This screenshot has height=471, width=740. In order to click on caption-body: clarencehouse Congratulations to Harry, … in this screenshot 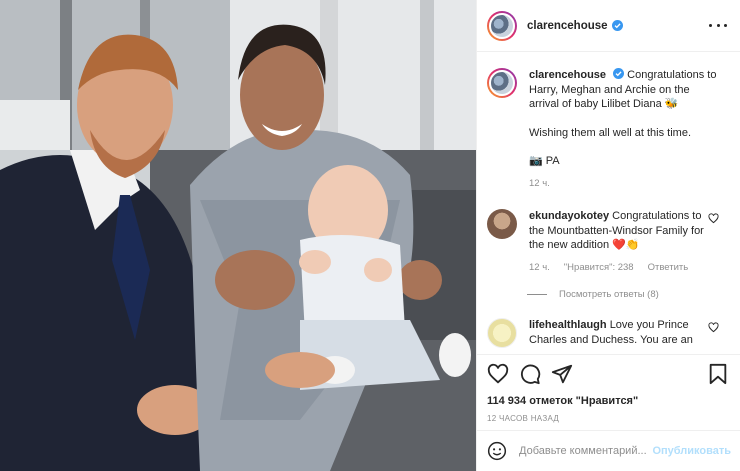, I will do `click(624, 129)`.